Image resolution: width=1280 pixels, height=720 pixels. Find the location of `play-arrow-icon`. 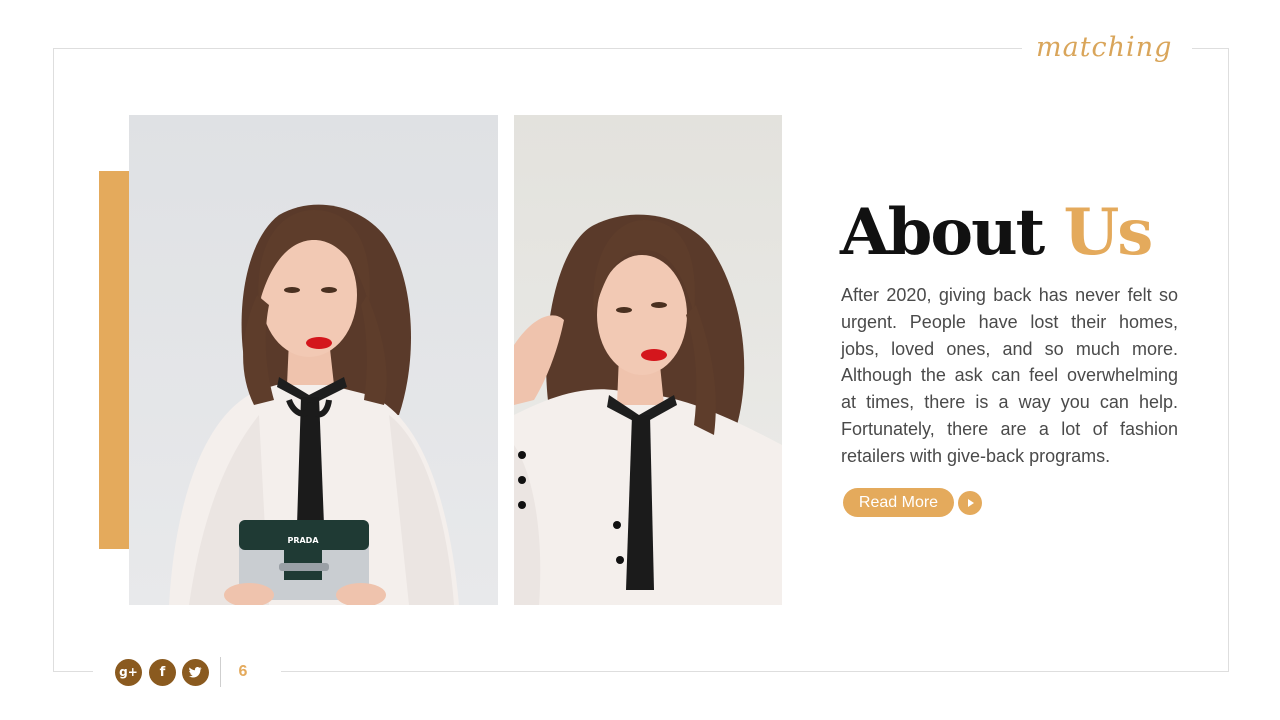

play-arrow-icon is located at coordinates (970, 503).